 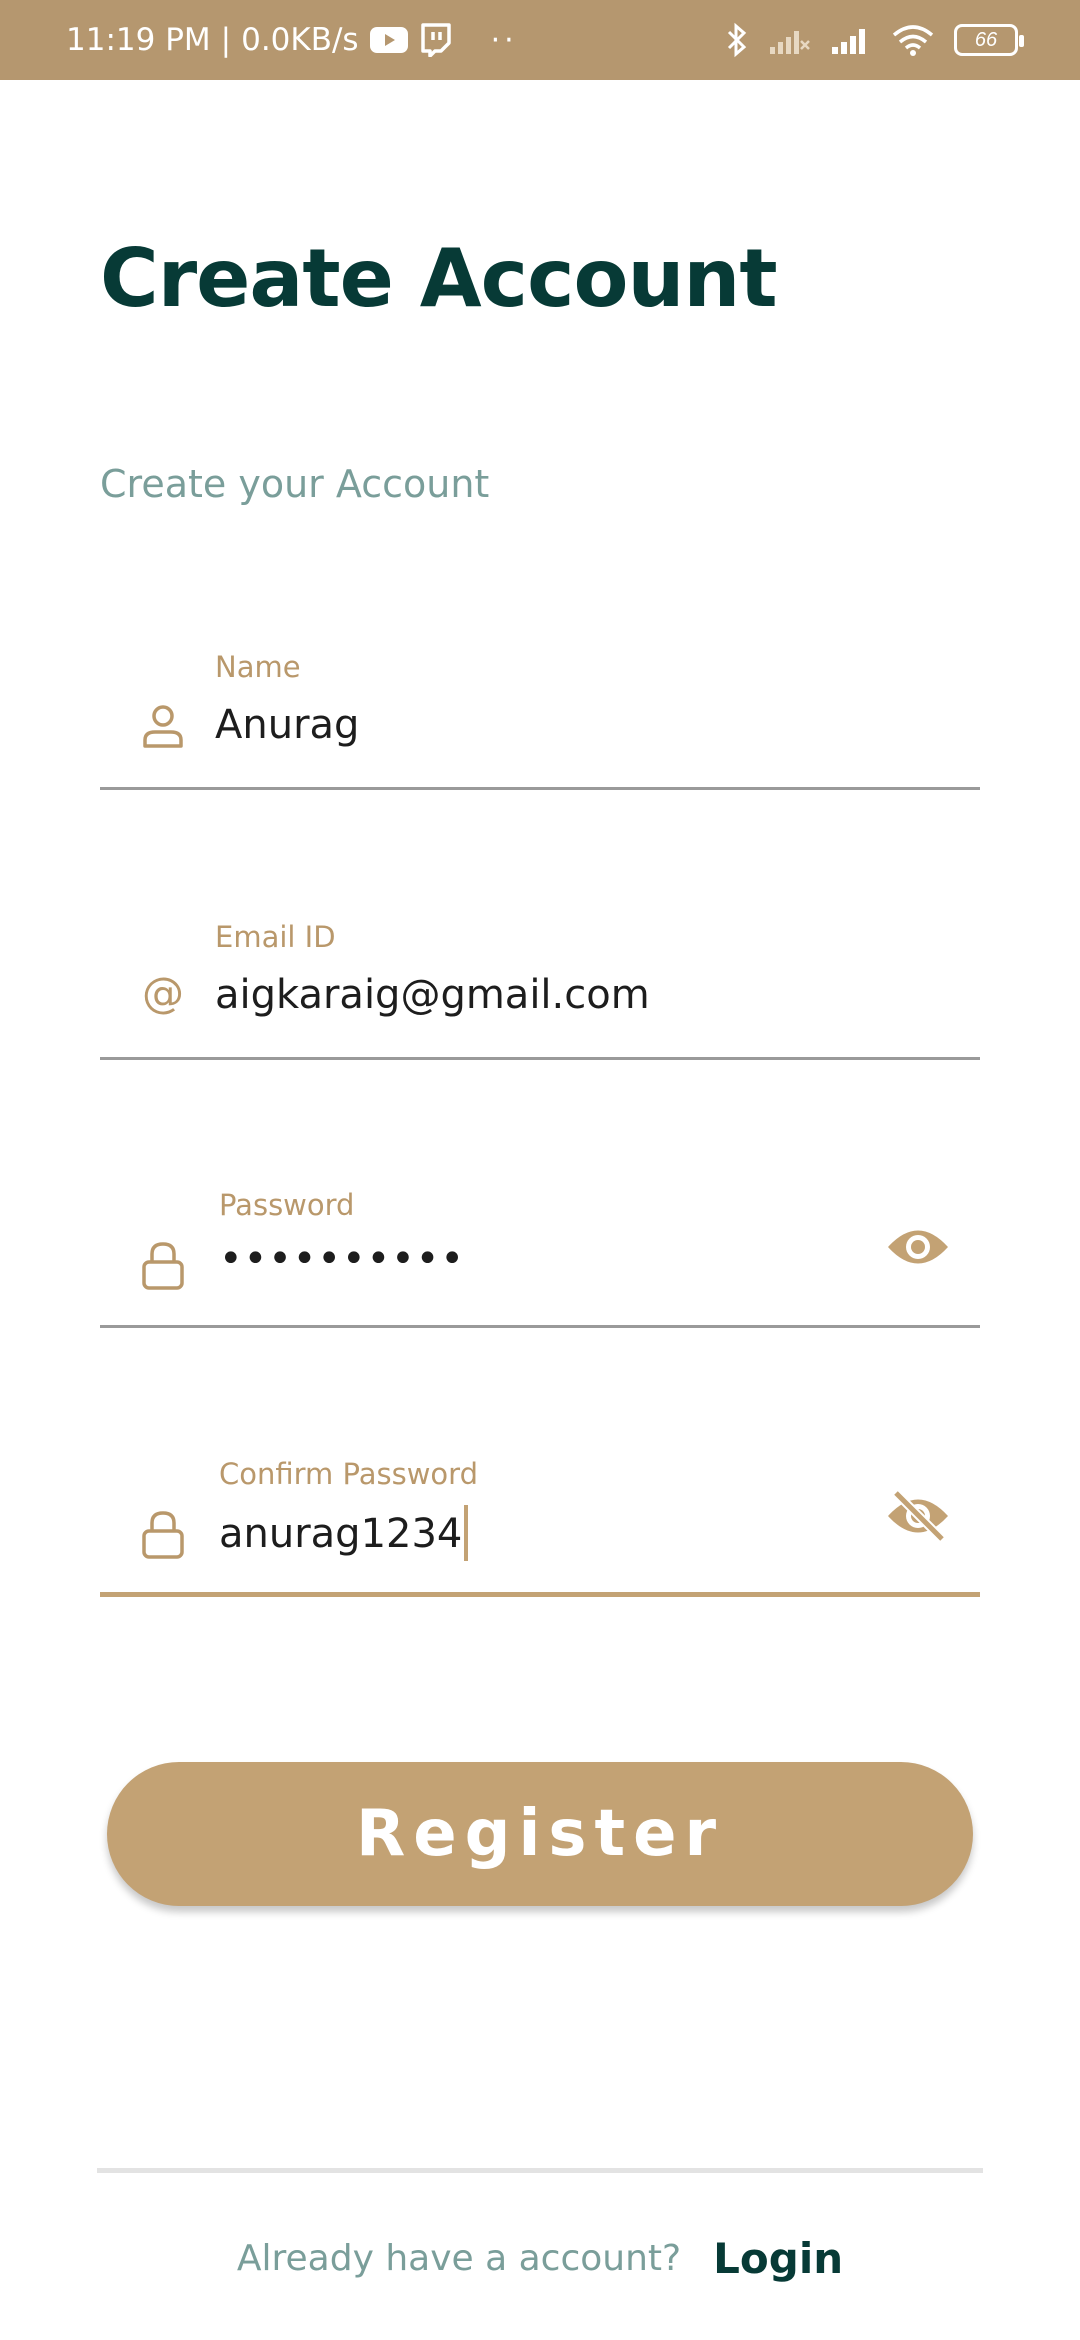 I want to click on status-right: 66, so click(x=875, y=40).